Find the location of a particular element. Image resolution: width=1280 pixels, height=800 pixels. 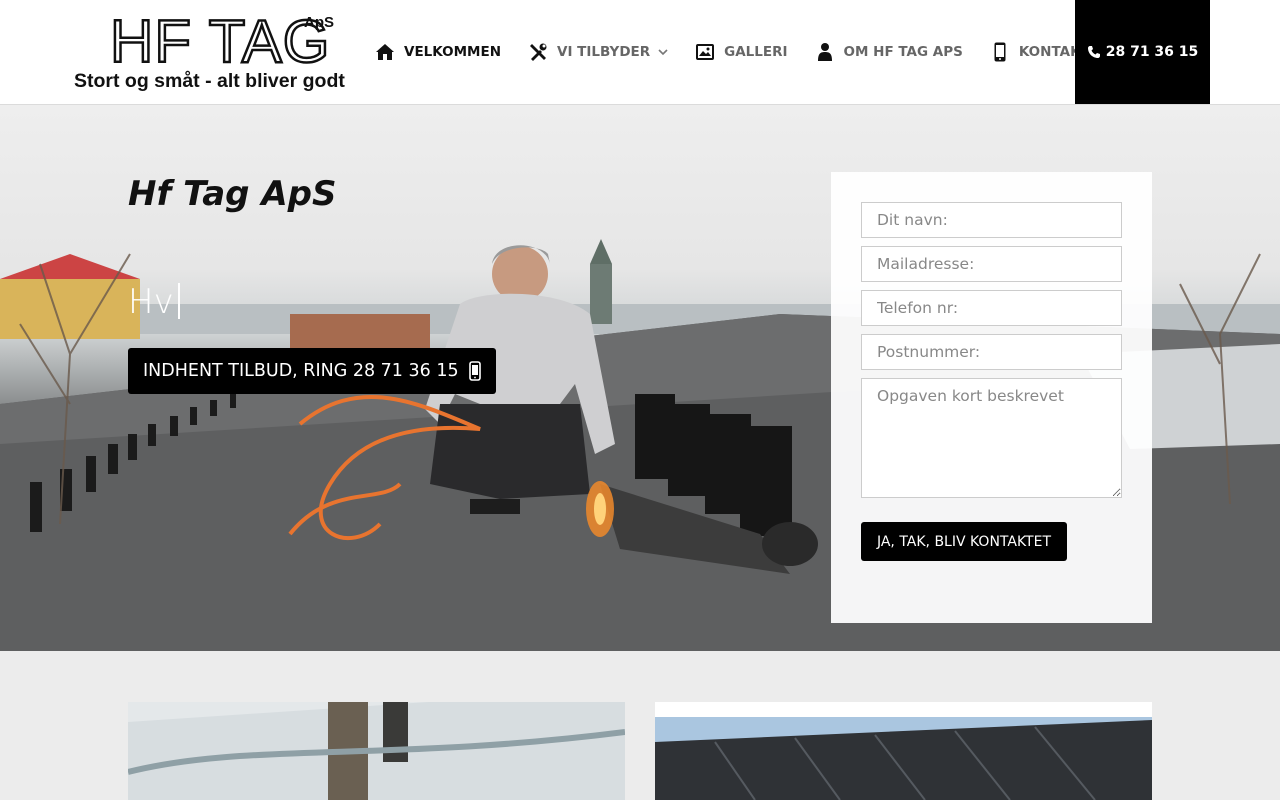

hero-typed-text: Hv is located at coordinates (154, 302).